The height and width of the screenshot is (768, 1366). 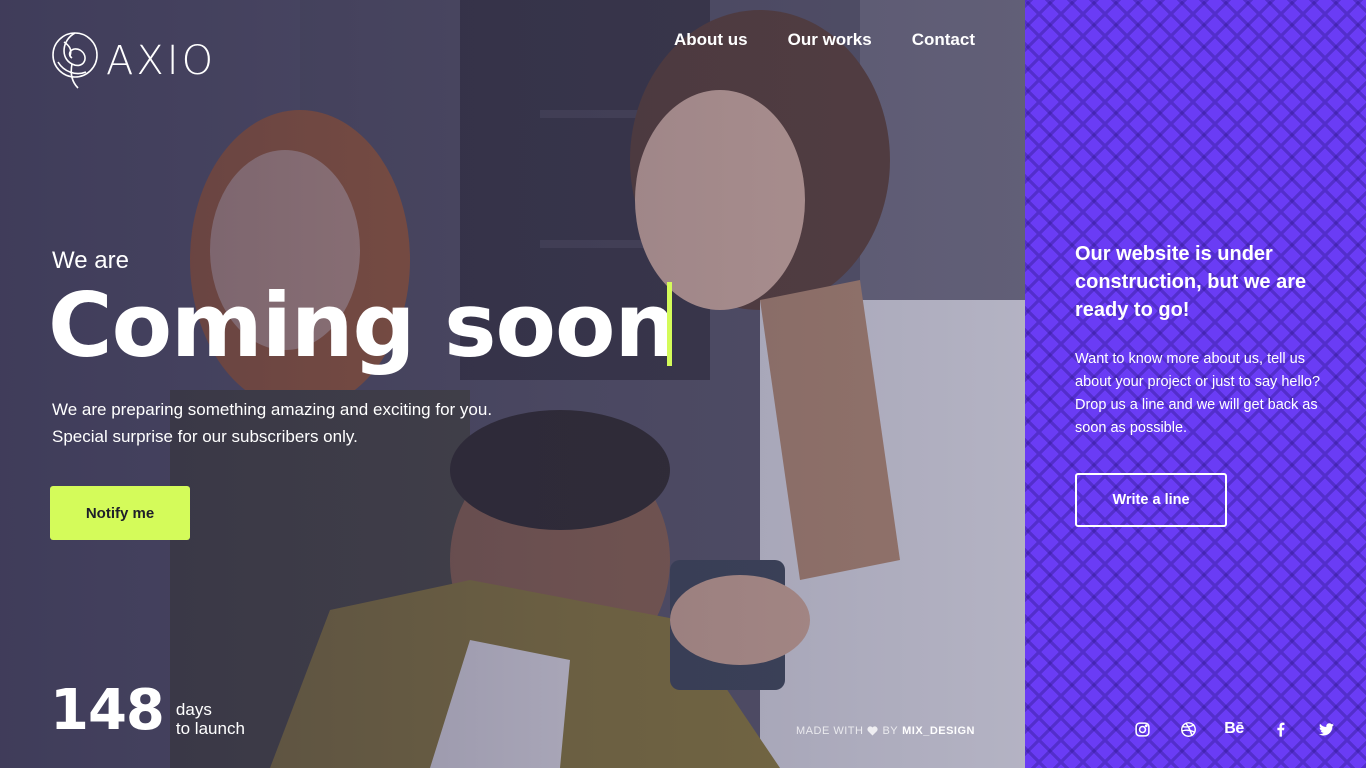 I want to click on countdown-caption: to launch, so click(x=210, y=728).